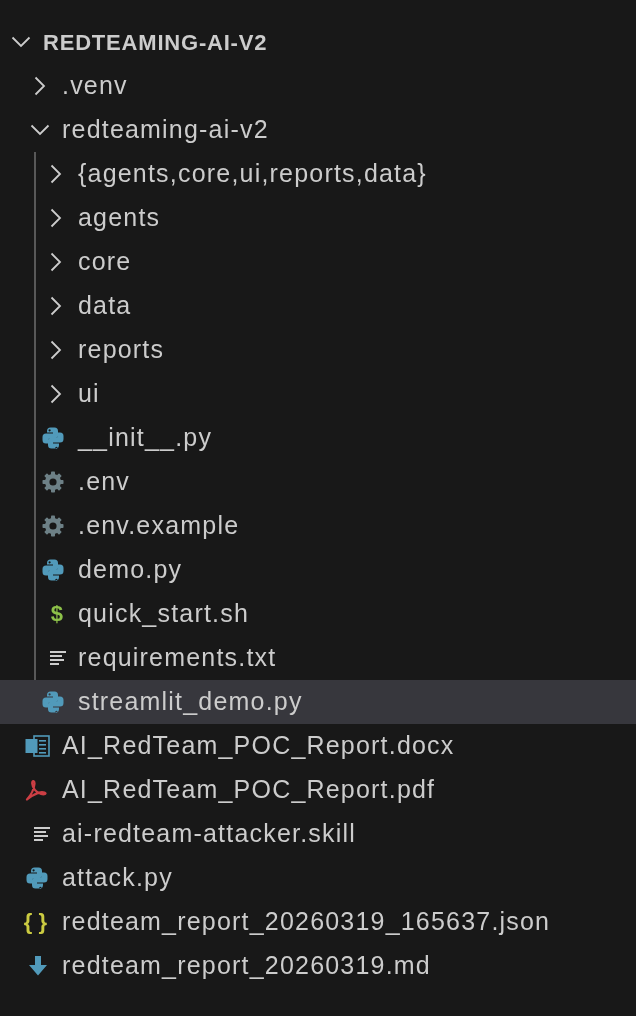 The image size is (636, 1016). I want to click on workspace-header: REDTEAMING-AI-V2, so click(318, 42).